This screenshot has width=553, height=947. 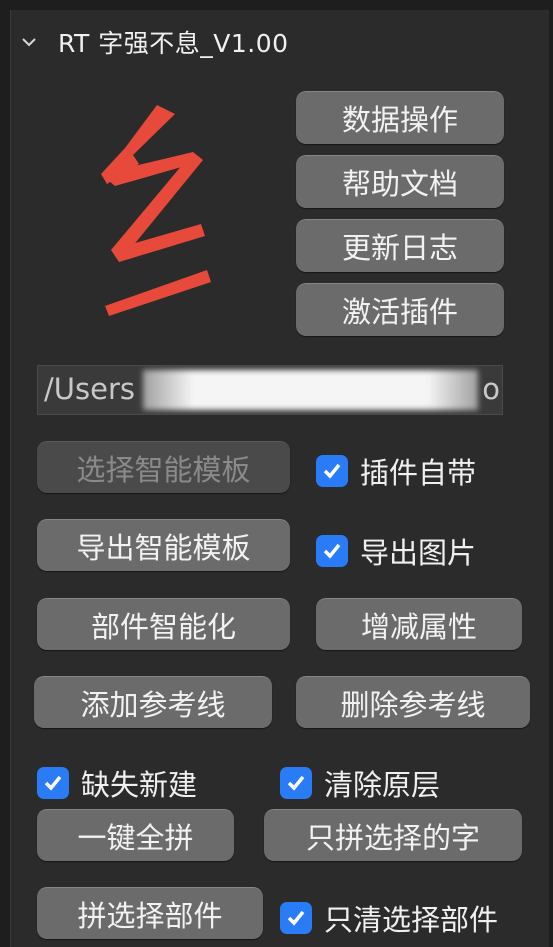 I want to click on edit-attributes-button: 增减属性, so click(x=419, y=624).